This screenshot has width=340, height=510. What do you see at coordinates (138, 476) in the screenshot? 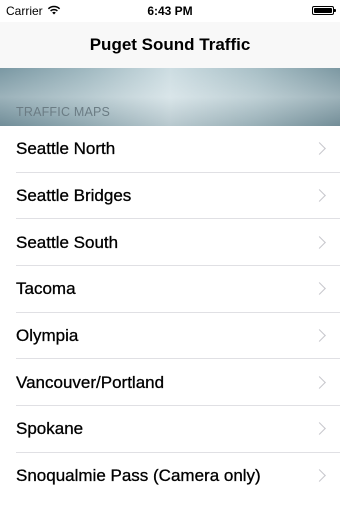
I see `list-item-label: Snoqualmie Pass (Camera only)` at bounding box center [138, 476].